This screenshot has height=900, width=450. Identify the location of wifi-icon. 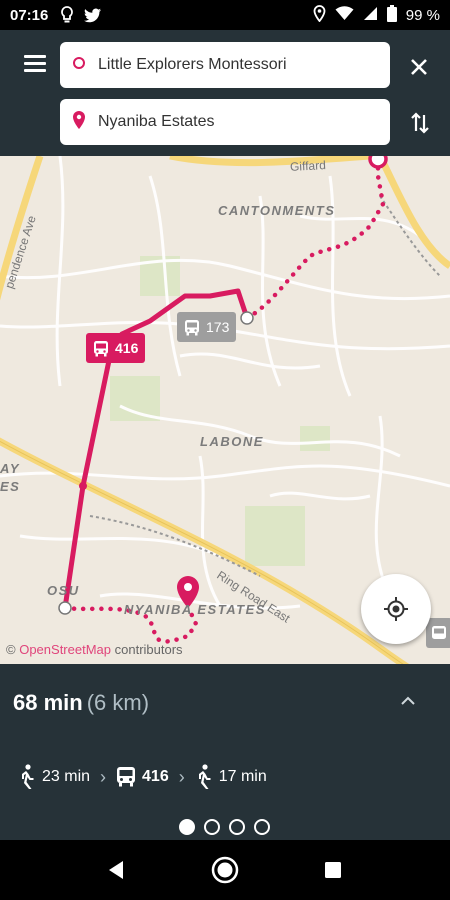
(344, 15).